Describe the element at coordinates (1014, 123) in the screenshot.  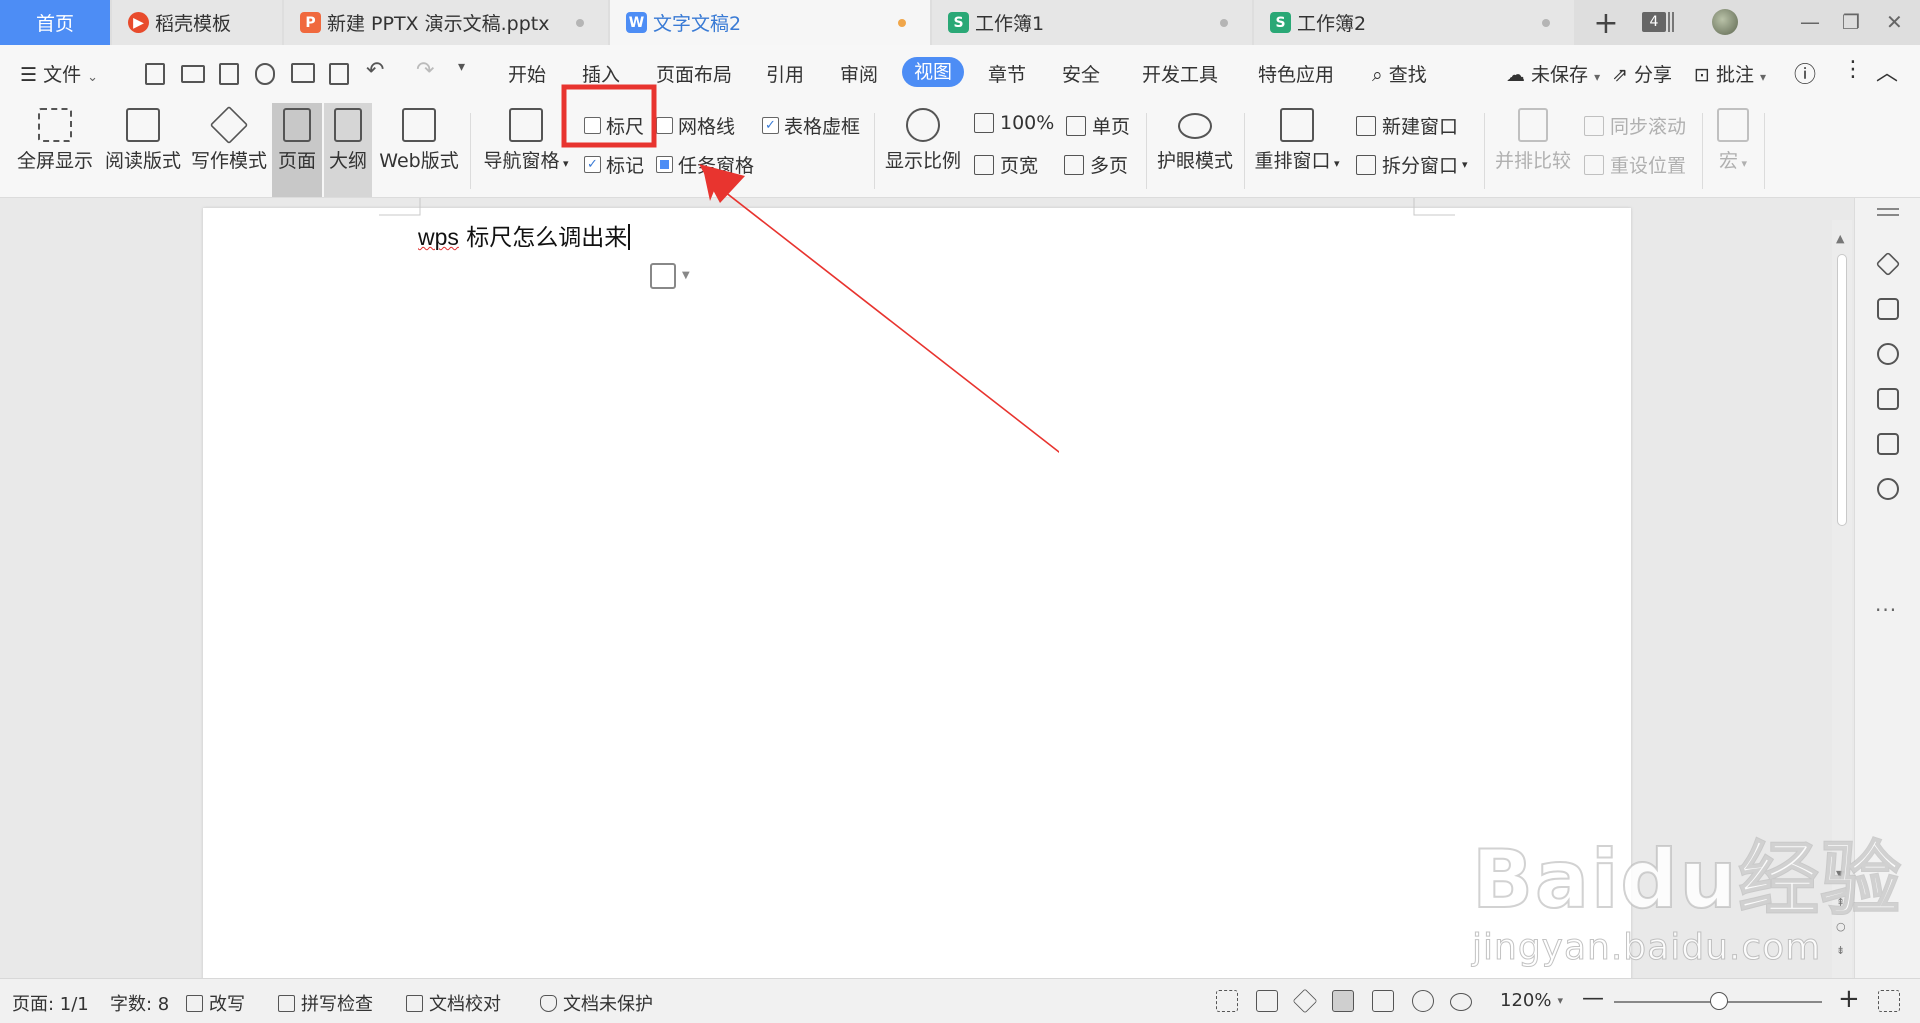
I see `zoom-100-button: 100%` at that location.